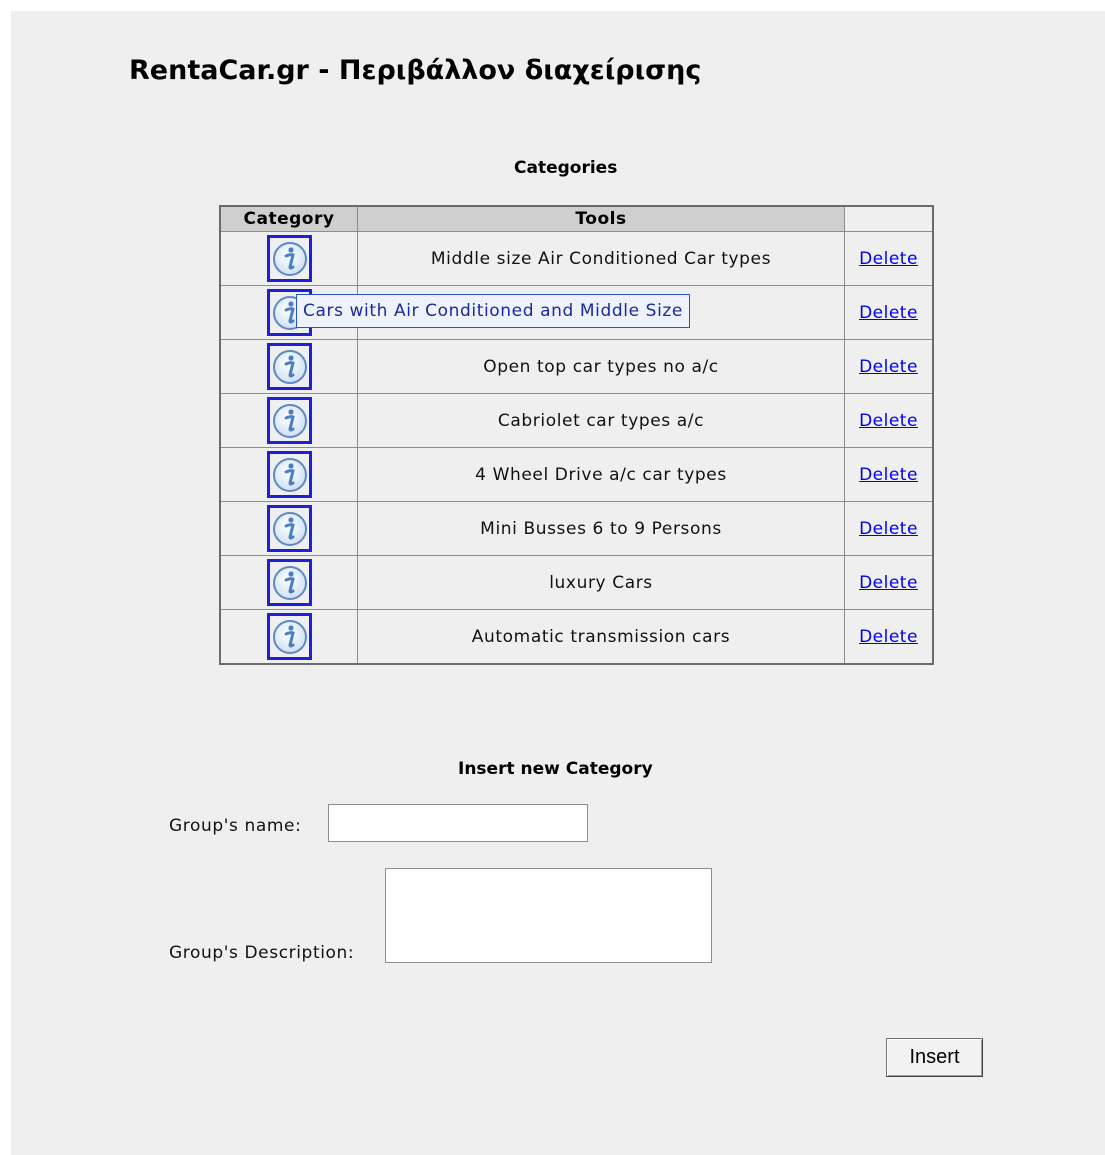 The height and width of the screenshot is (1155, 1105). I want to click on description-cell: Cabriolet car types a/c, so click(601, 420).